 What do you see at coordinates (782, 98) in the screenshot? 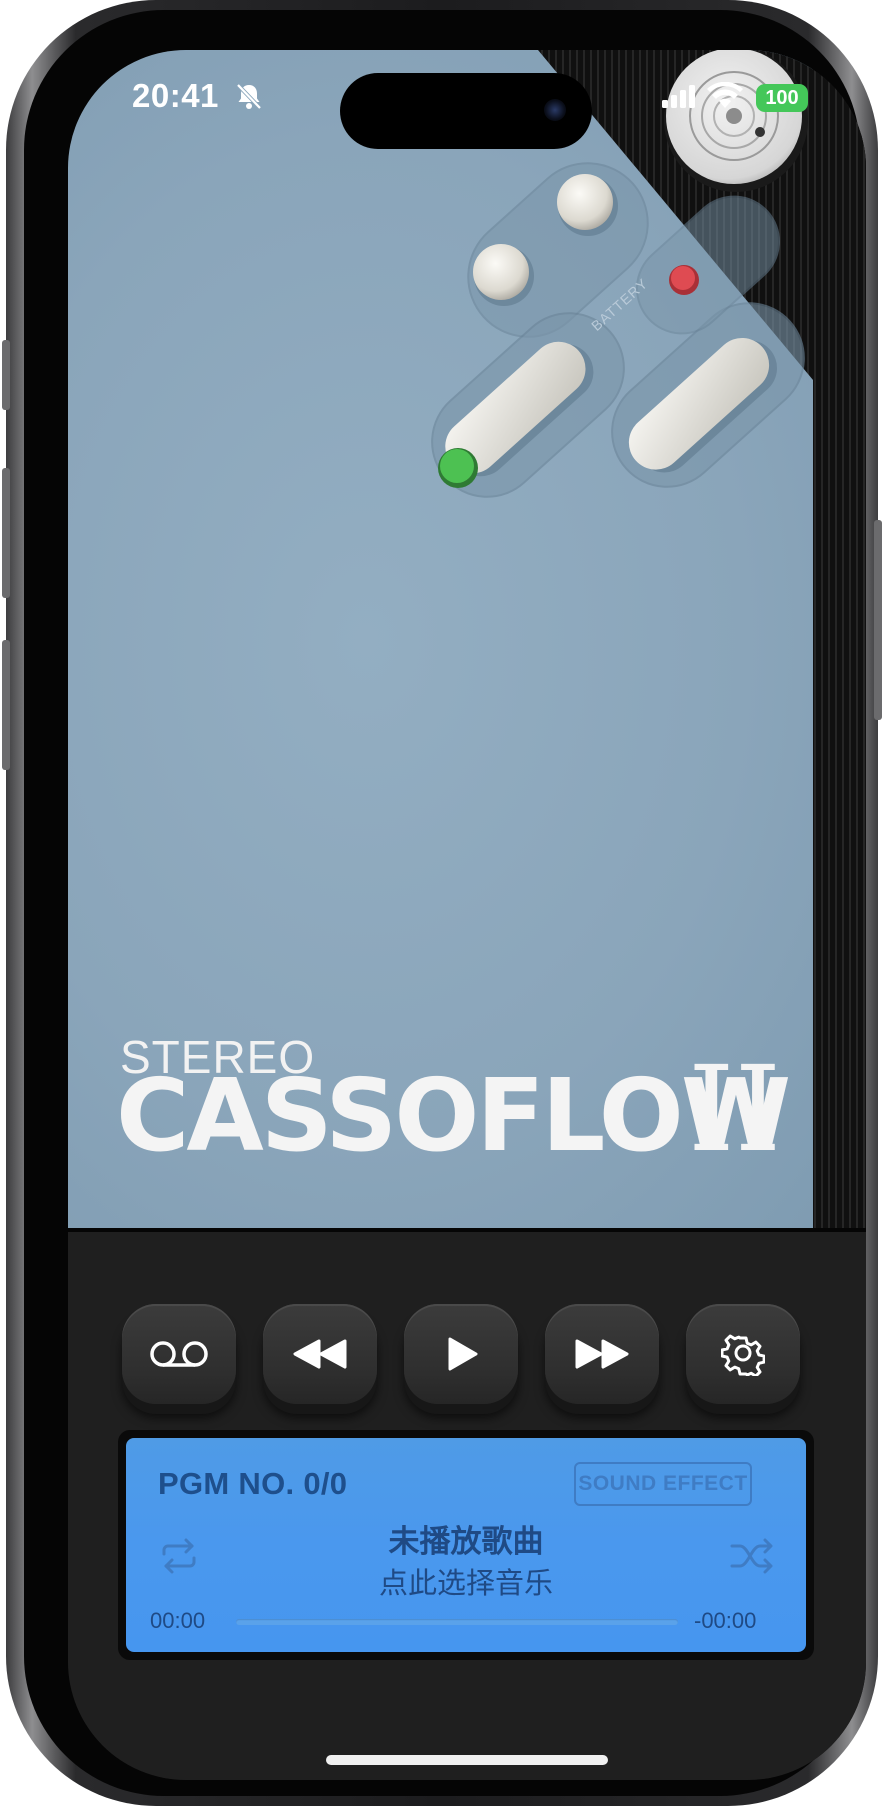
I see `battery-indicator: 100` at bounding box center [782, 98].